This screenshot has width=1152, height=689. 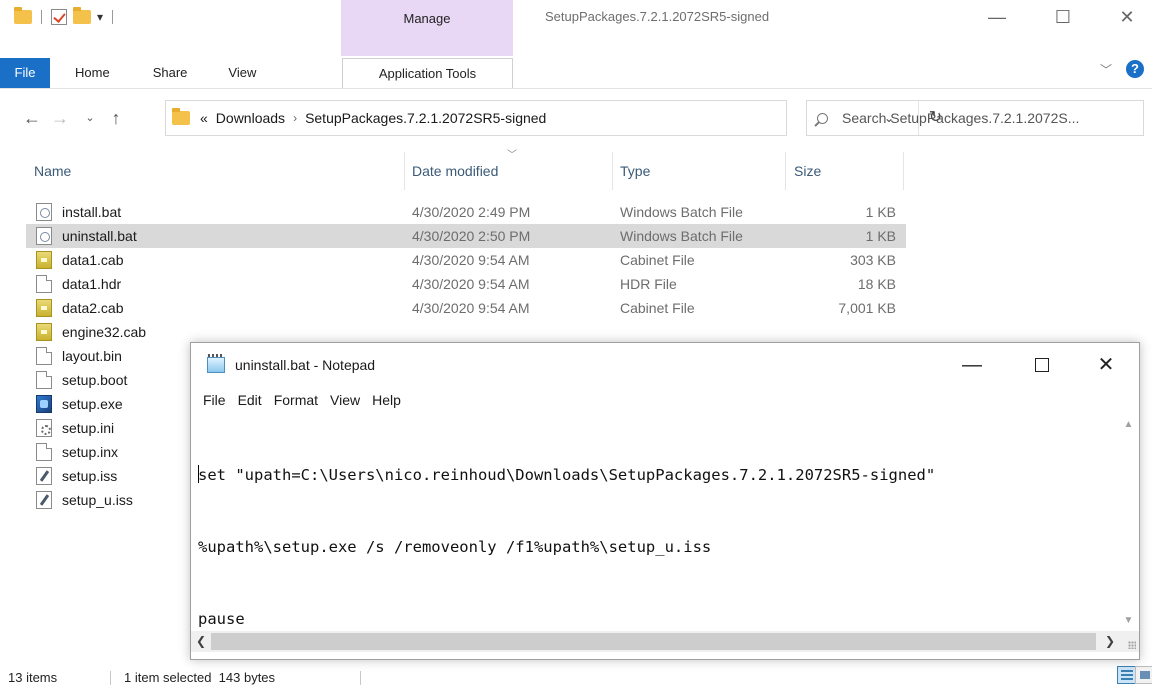 I want to click on breadcrumb-overflow: «, so click(x=204, y=118).